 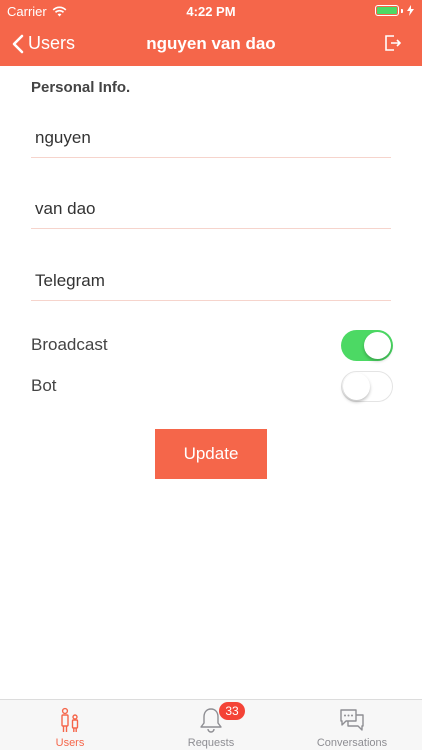 I want to click on section-title: Personal Info., so click(x=81, y=87).